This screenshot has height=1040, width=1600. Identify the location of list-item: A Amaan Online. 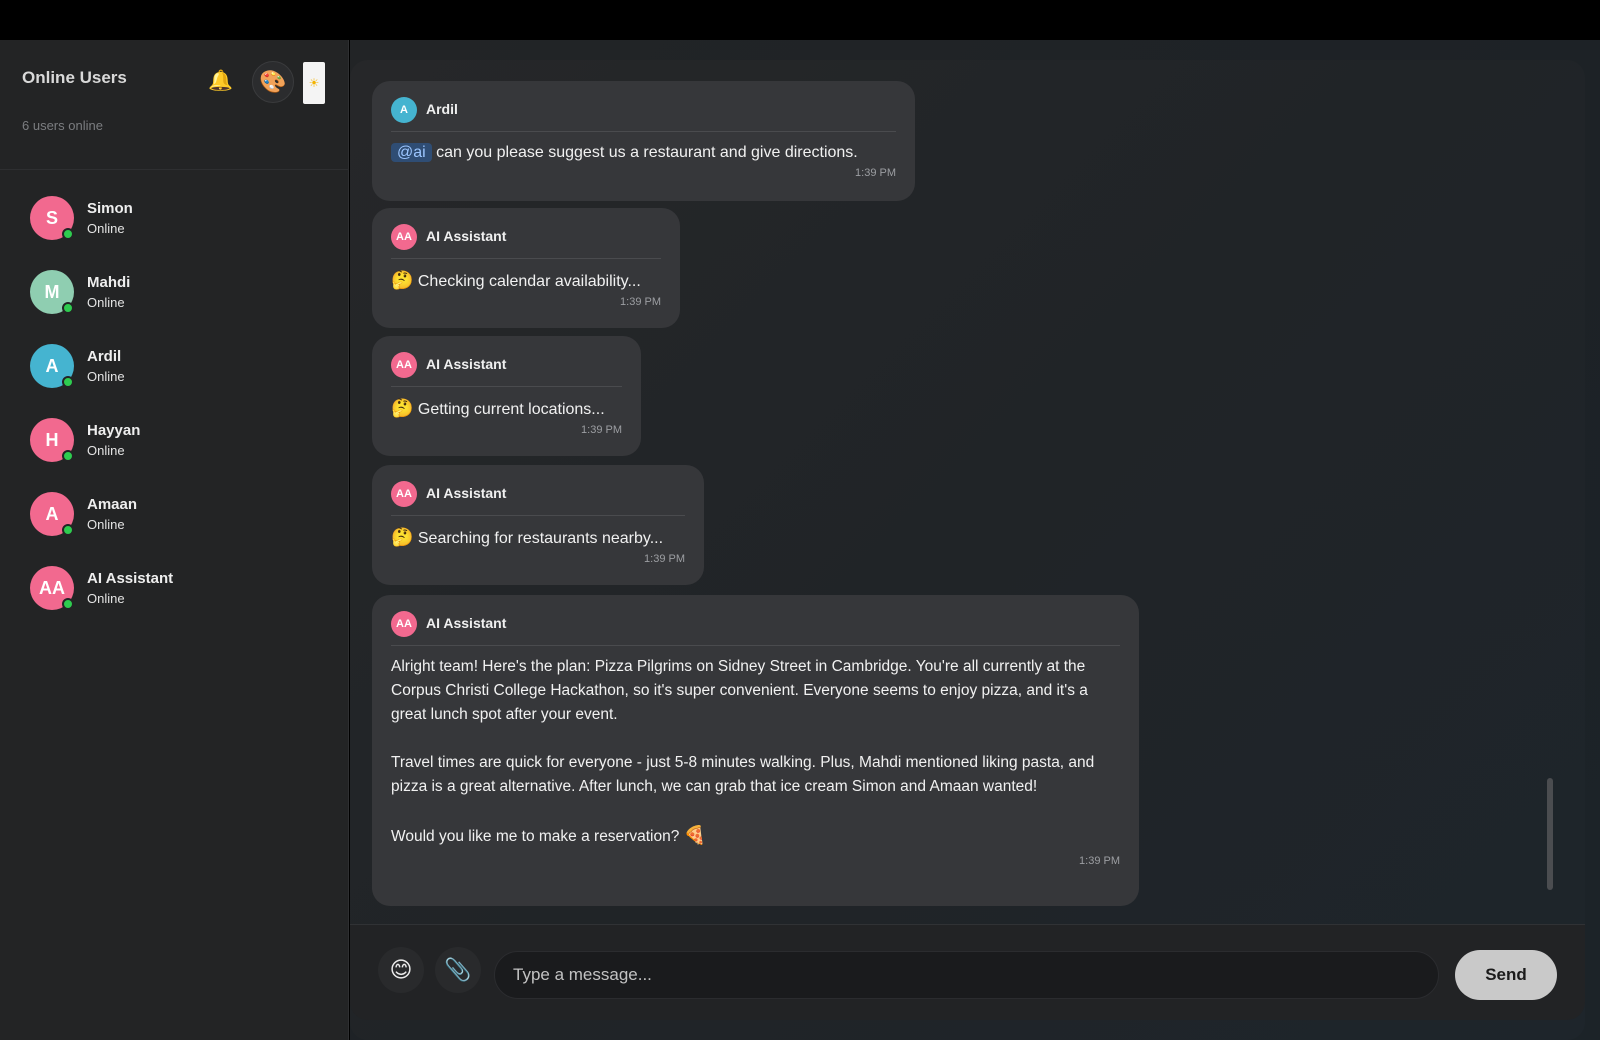
(174, 523).